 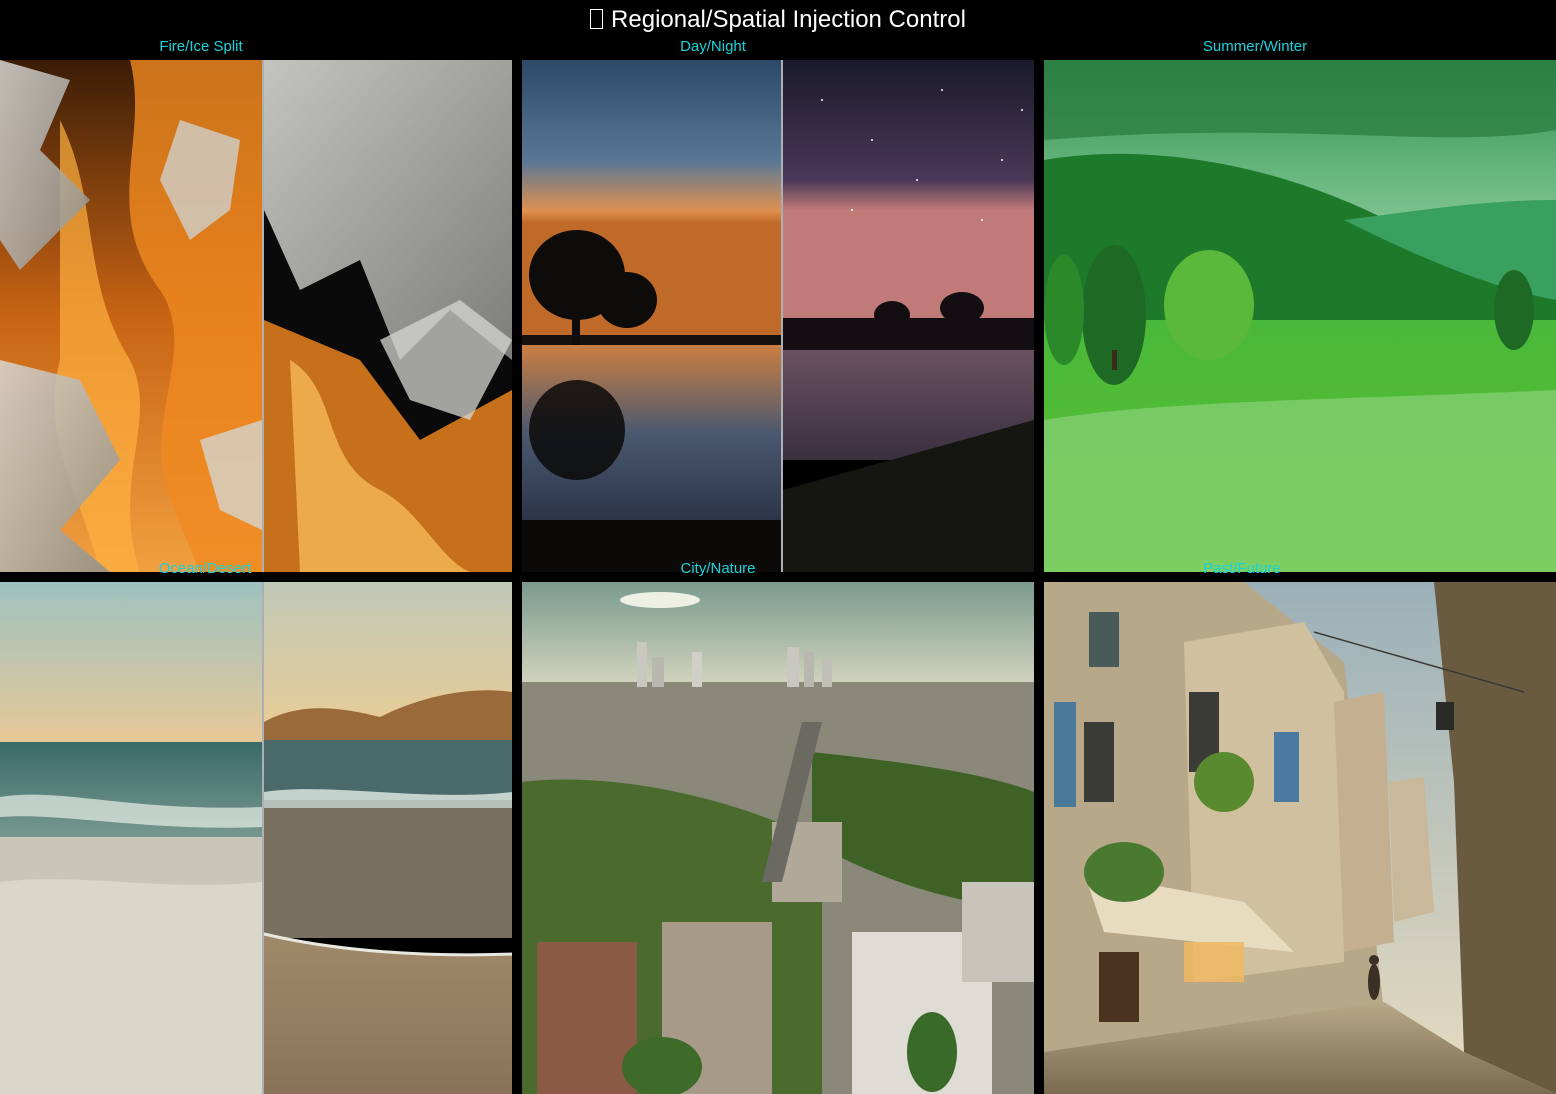 What do you see at coordinates (1242, 568) in the screenshot?
I see `caption-past-future: Past/Future` at bounding box center [1242, 568].